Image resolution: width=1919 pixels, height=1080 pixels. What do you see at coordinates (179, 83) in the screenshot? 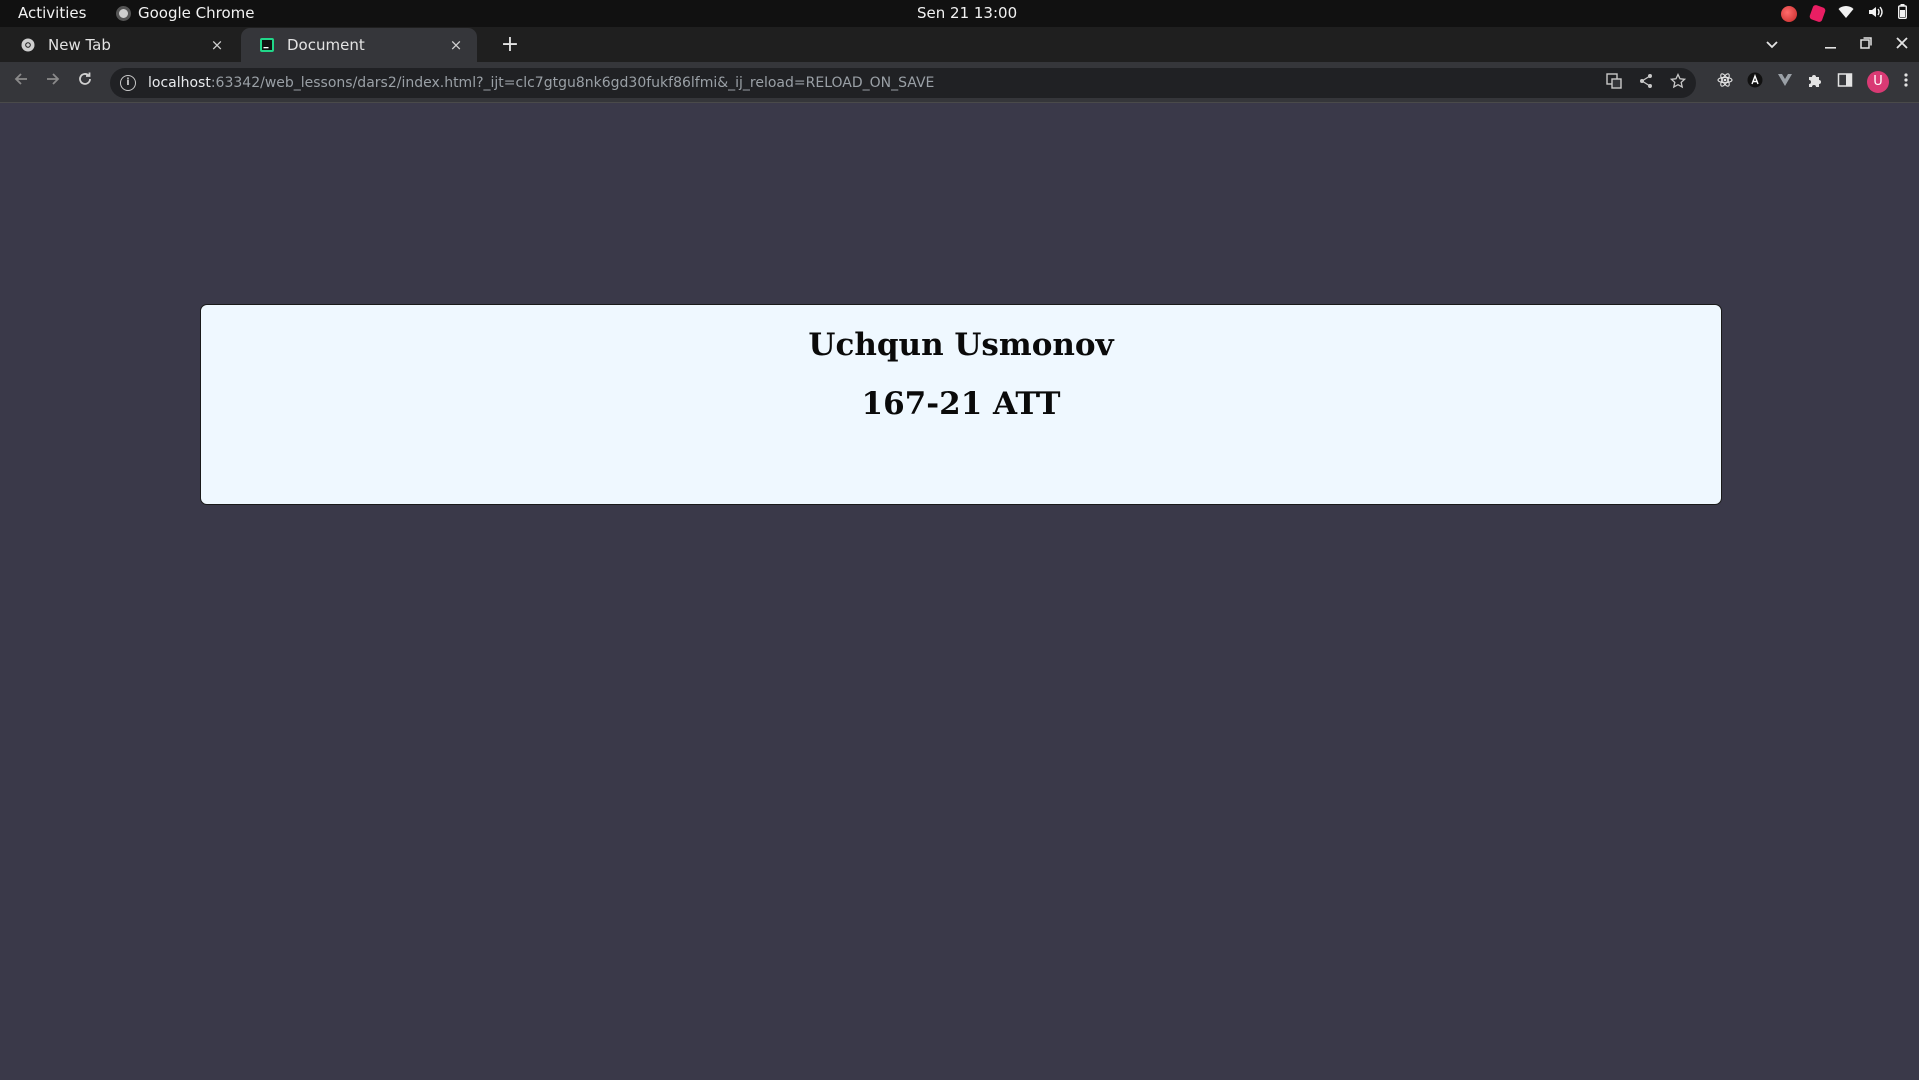
I see `url-host: localhost` at bounding box center [179, 83].